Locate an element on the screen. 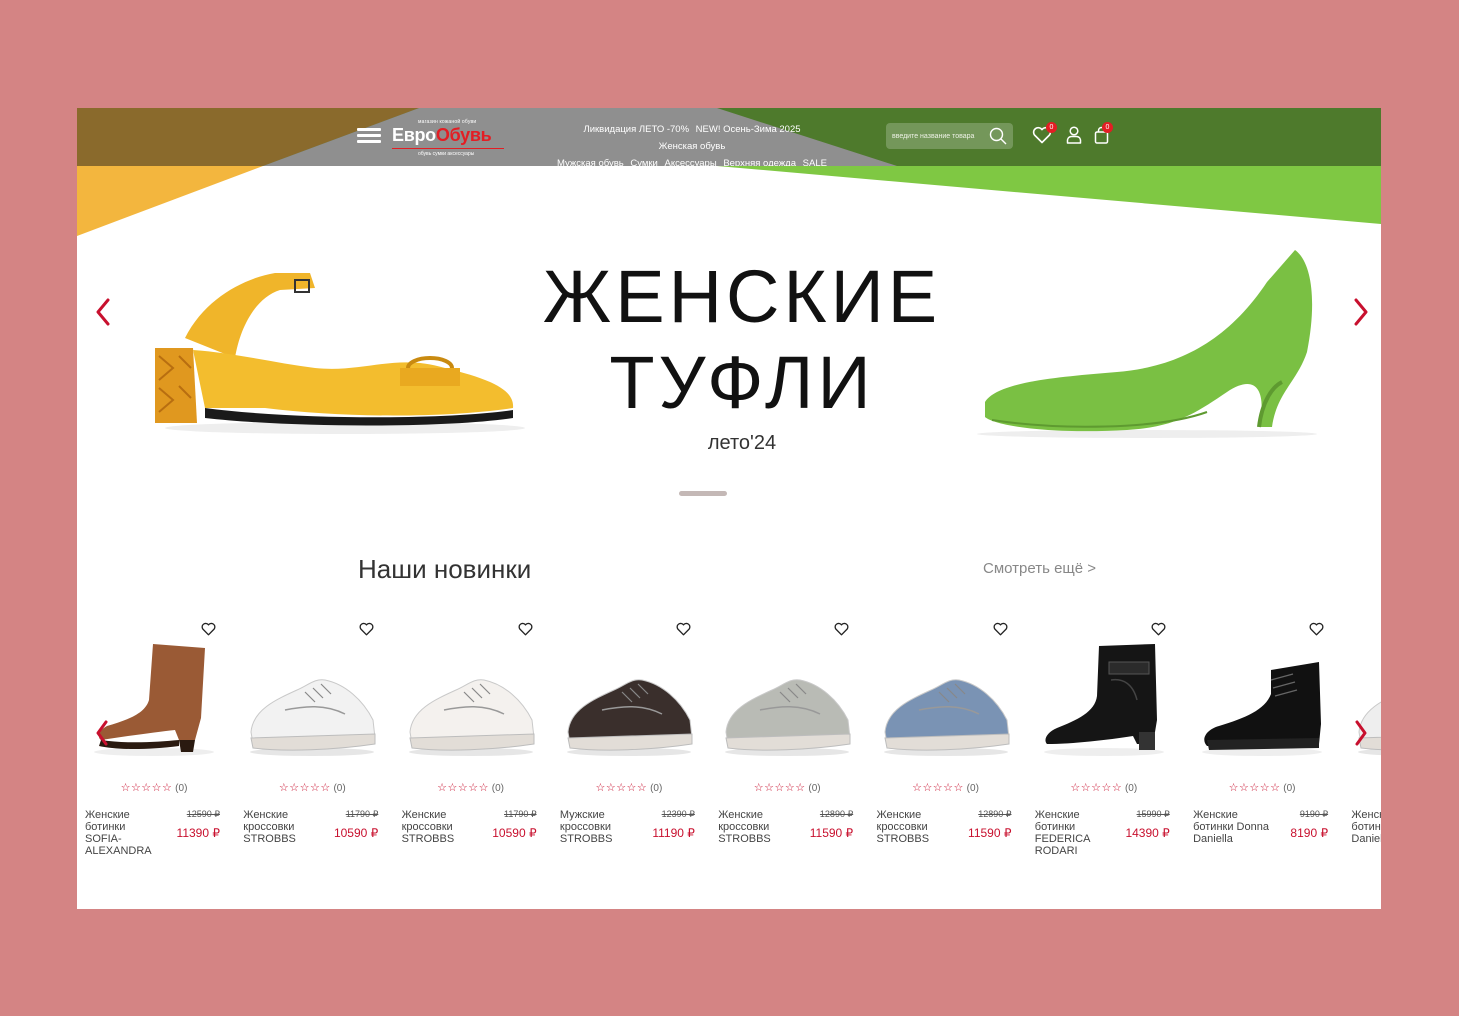 The image size is (1459, 1016). product-name: Женские ботинки Donna Daniella is located at coordinates (1232, 827).